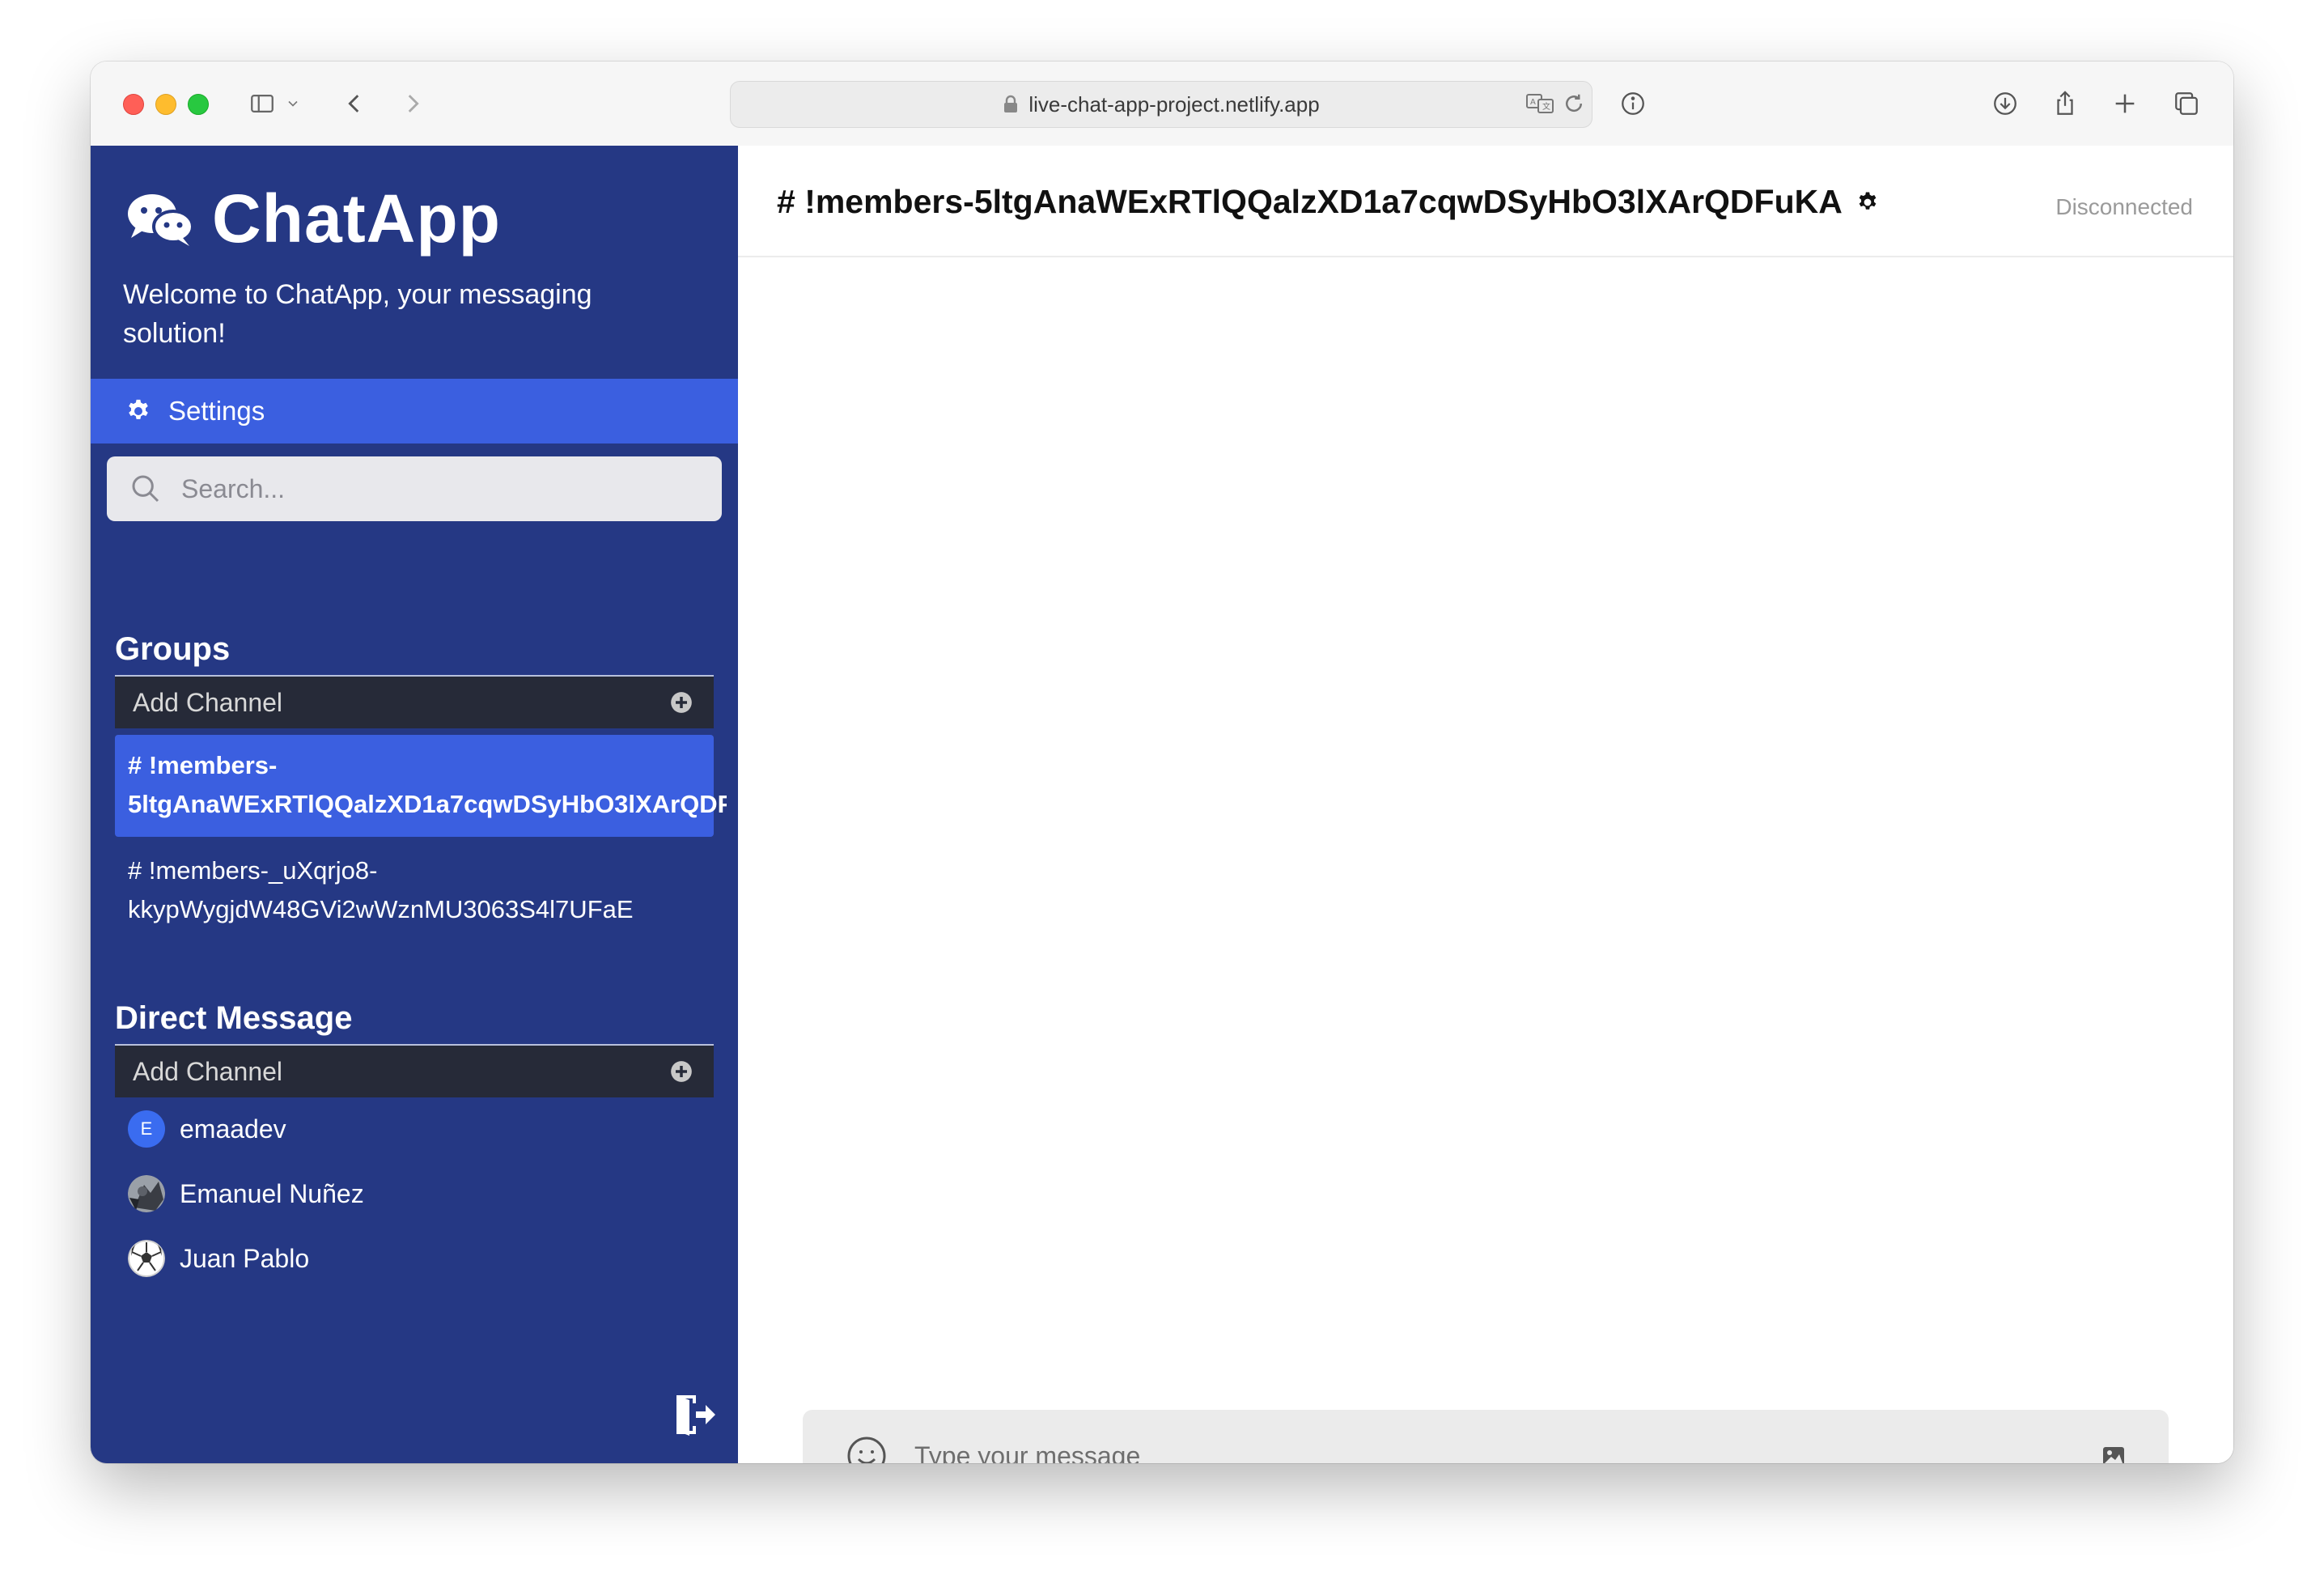 This screenshot has width=2324, height=1583. I want to click on channel-line1: # !members-, so click(203, 765).